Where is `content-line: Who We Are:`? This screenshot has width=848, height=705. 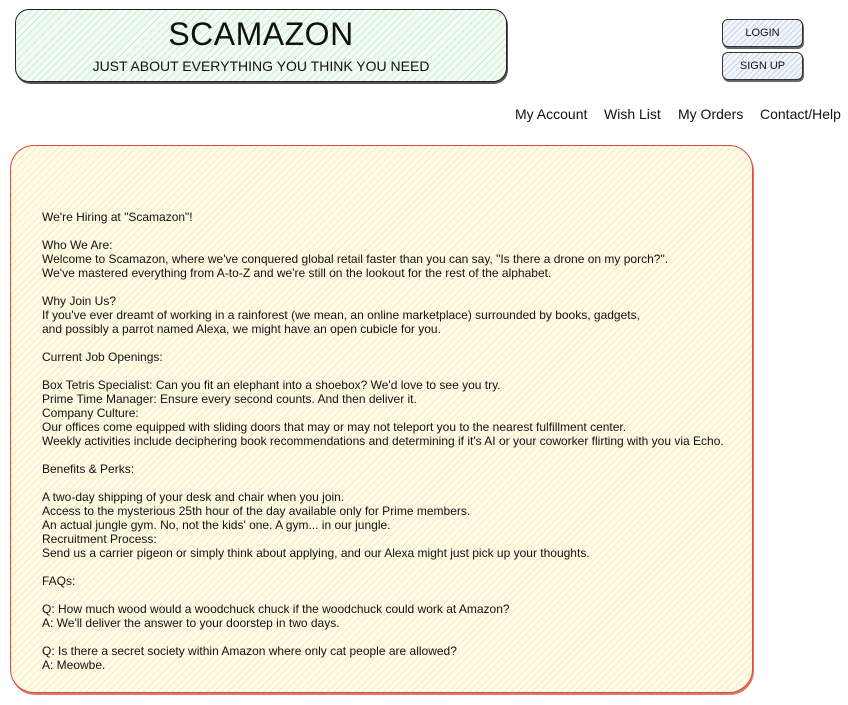
content-line: Who We Are: is located at coordinates (77, 245).